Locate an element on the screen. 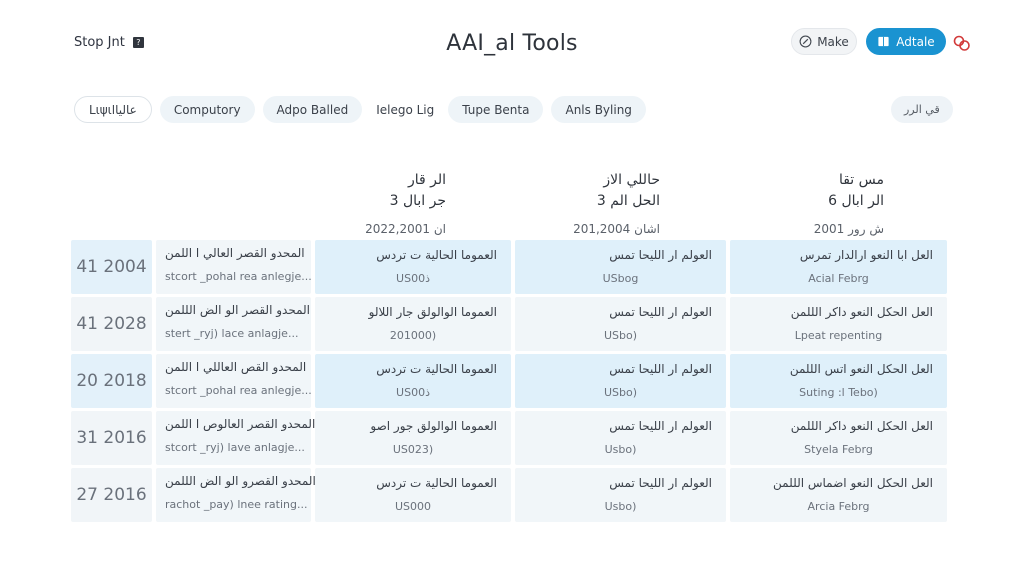 This screenshot has height=576, width=1024. year-cell: 41 2004 is located at coordinates (111, 267).